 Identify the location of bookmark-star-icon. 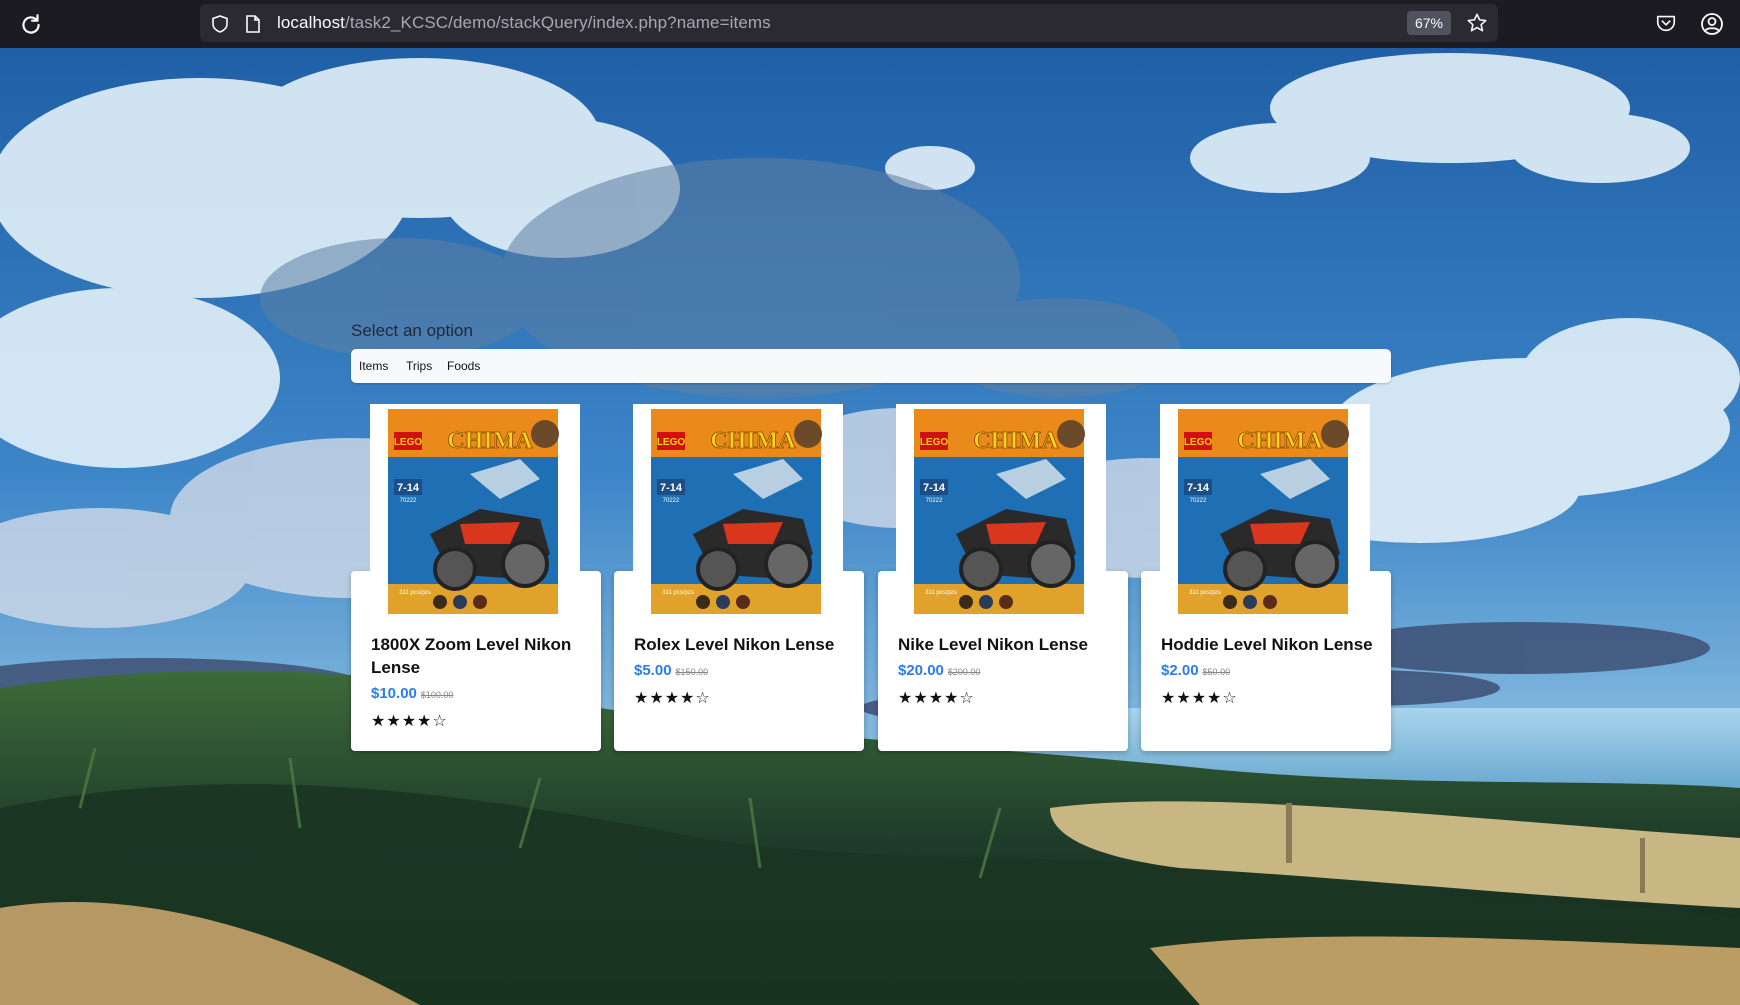
(1477, 23).